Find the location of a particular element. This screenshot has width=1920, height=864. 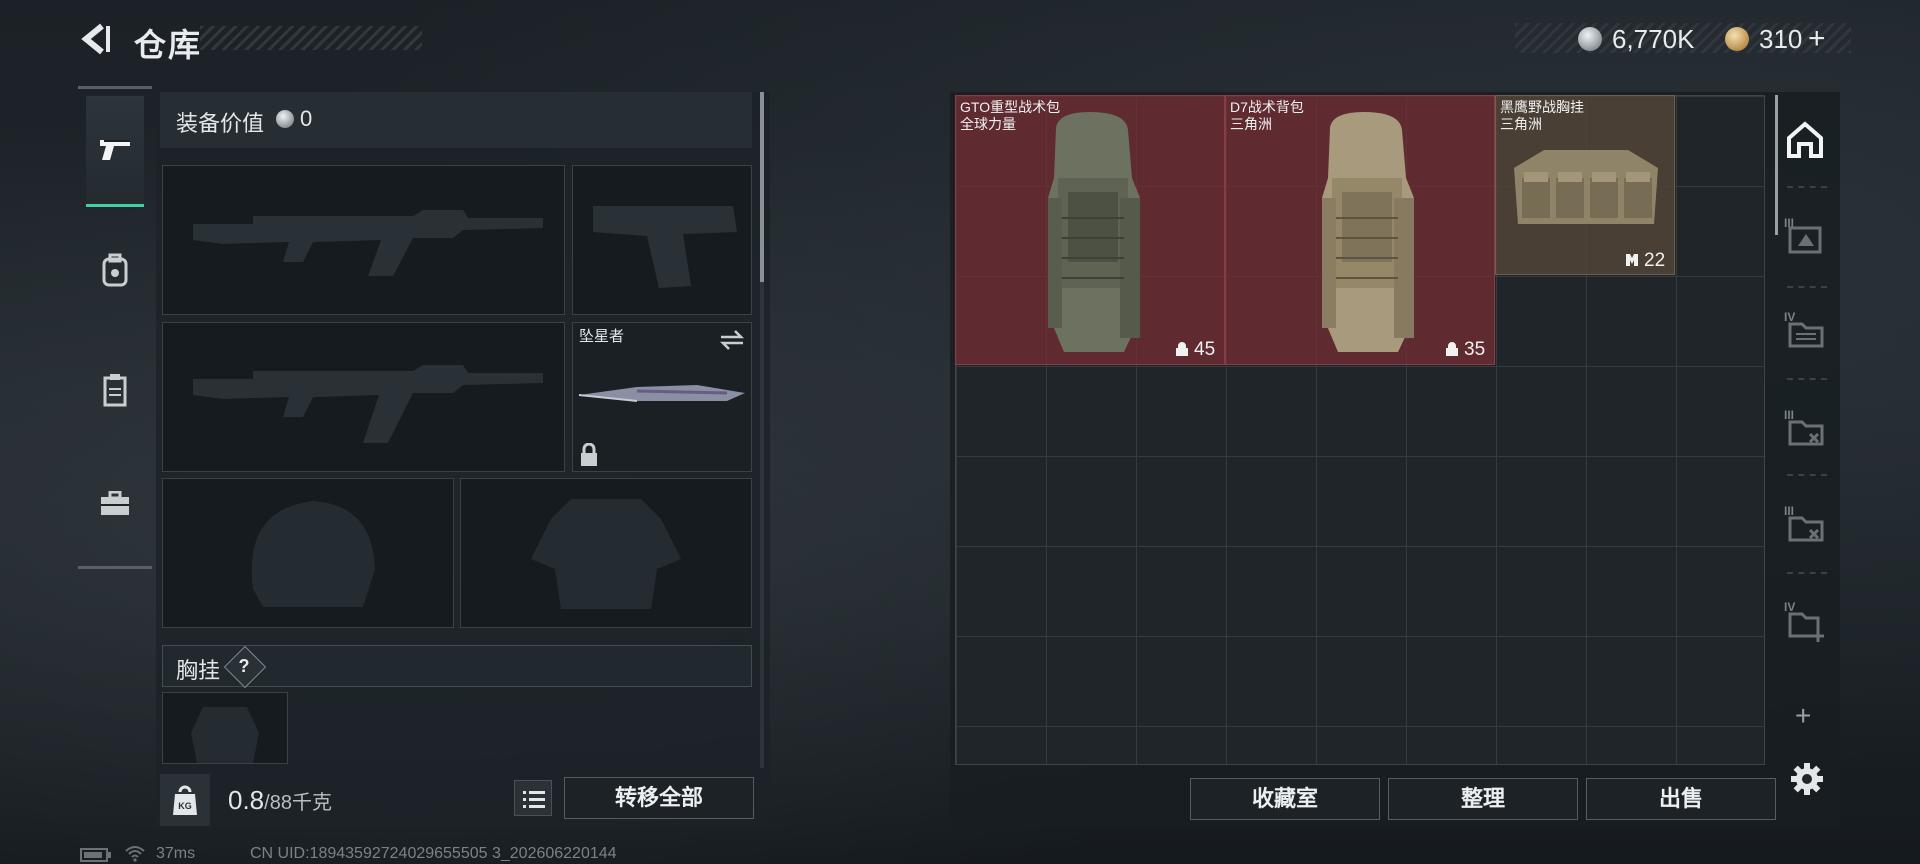

helmet-slot is located at coordinates (308, 553).